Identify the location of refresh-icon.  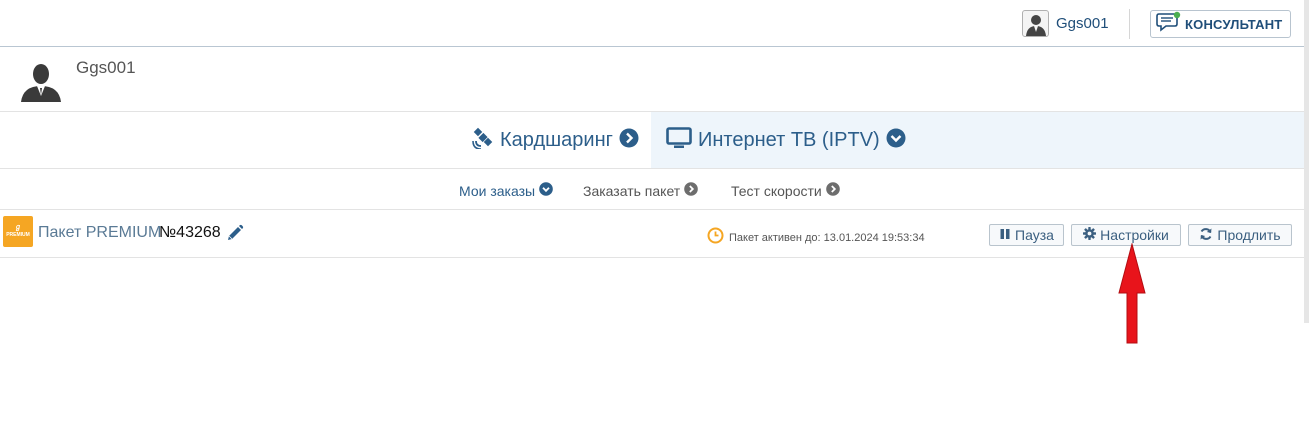
(1206, 235).